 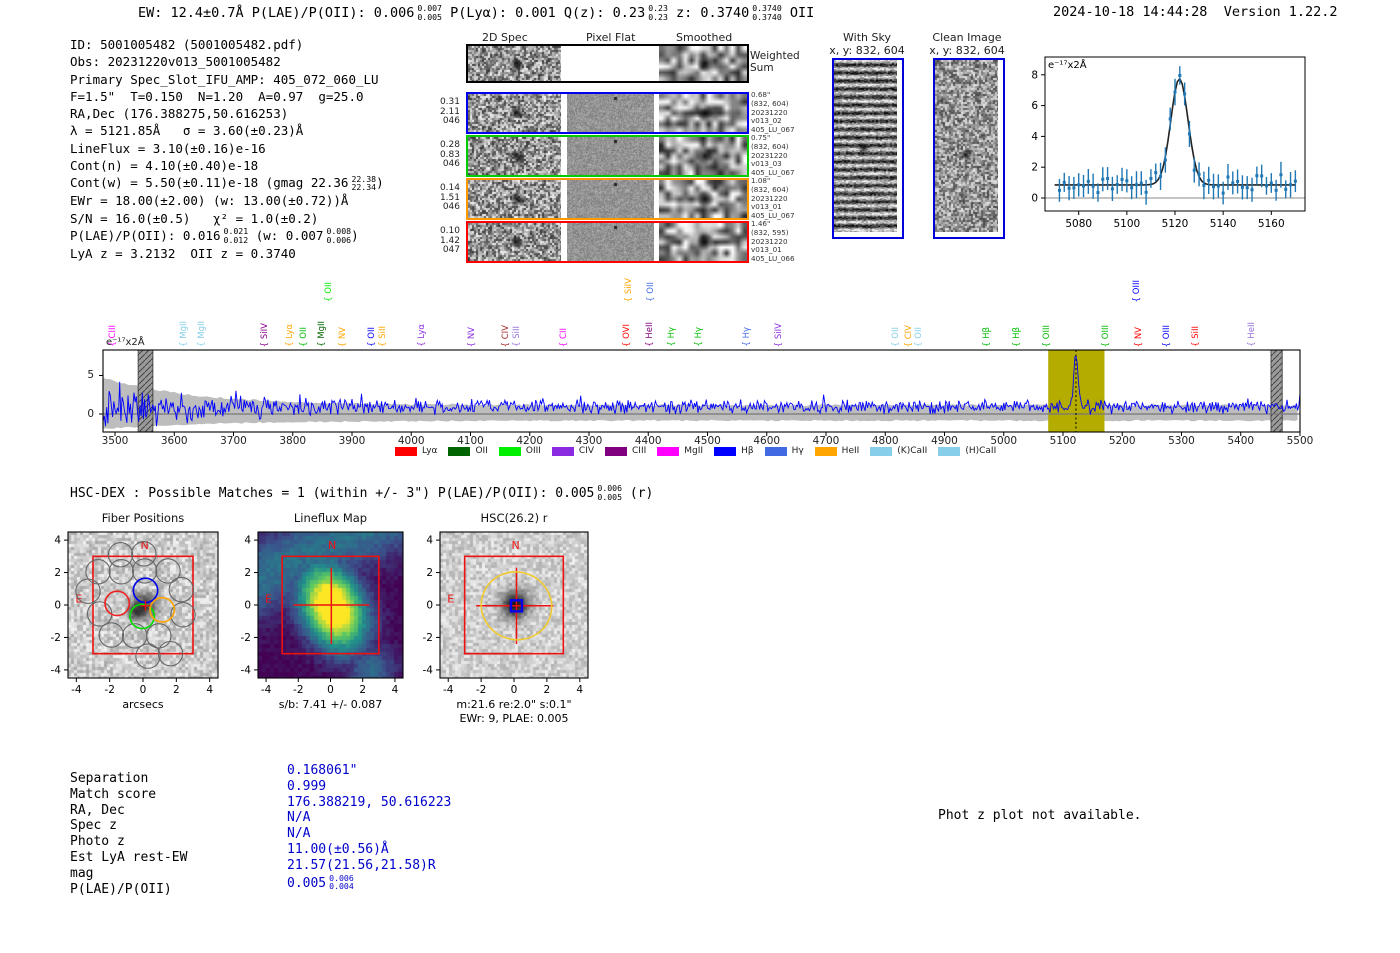 What do you see at coordinates (514, 518) in the screenshot?
I see `svg-text: HSC(26.2) r` at bounding box center [514, 518].